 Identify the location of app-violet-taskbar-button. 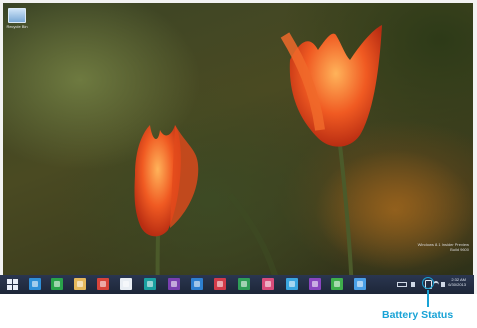
(315, 284).